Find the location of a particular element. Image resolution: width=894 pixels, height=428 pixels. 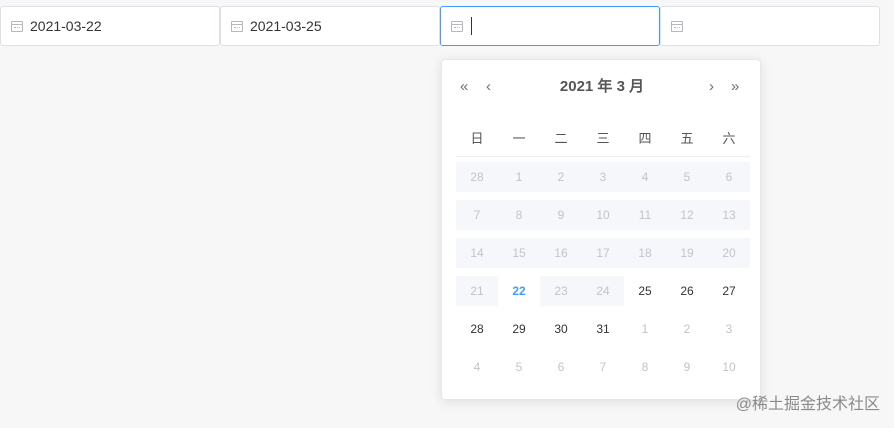

calendar-title: 2021 年 3 月 is located at coordinates (602, 87).